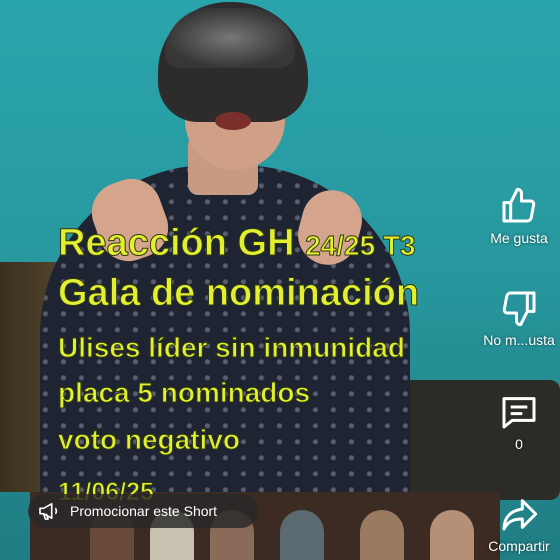  I want to click on thumbs-down-icon, so click(519, 309).